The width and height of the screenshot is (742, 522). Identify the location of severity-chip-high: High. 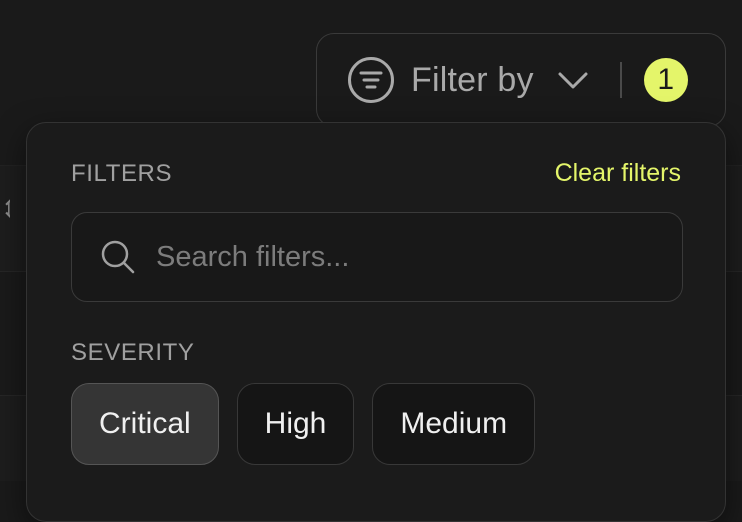
(295, 424).